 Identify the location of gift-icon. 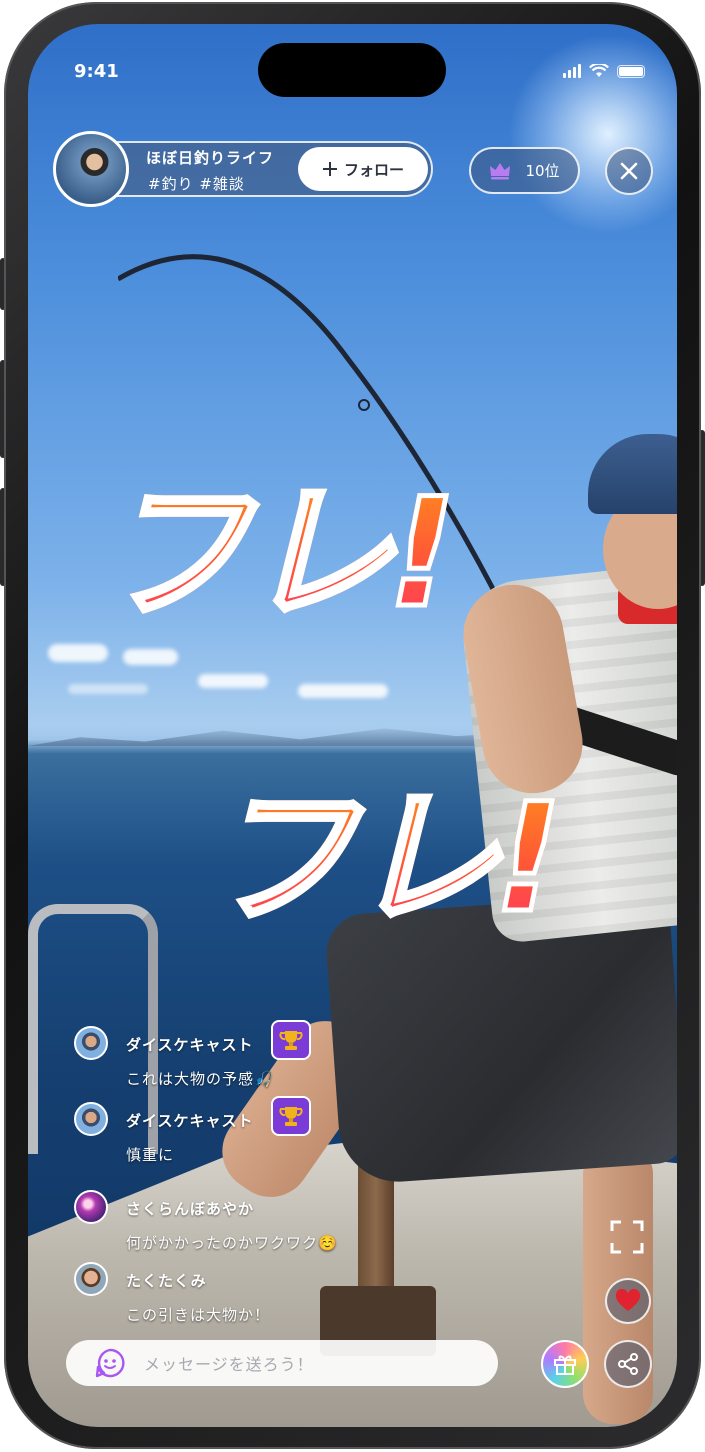
(565, 1365).